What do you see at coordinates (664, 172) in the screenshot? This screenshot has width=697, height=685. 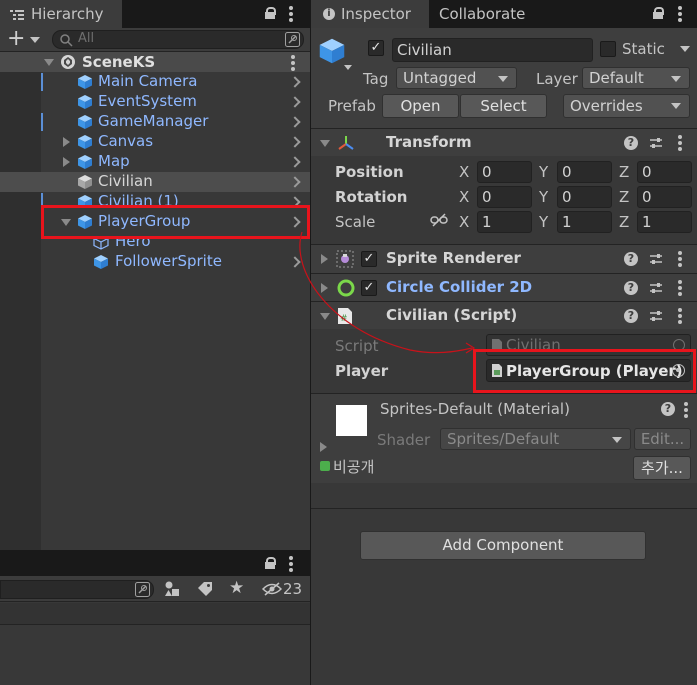 I see `position-z-field: 0` at bounding box center [664, 172].